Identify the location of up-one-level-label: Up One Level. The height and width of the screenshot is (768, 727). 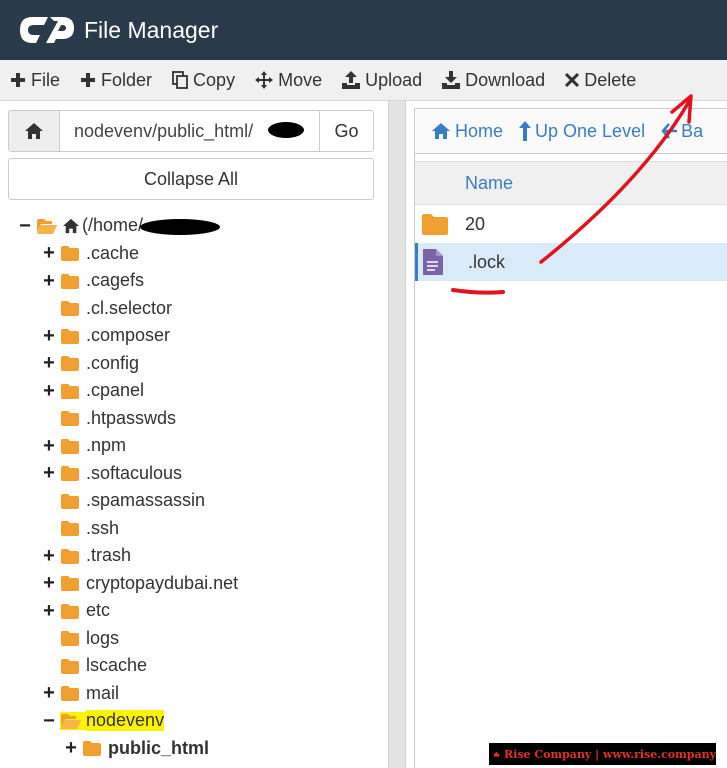
(590, 130).